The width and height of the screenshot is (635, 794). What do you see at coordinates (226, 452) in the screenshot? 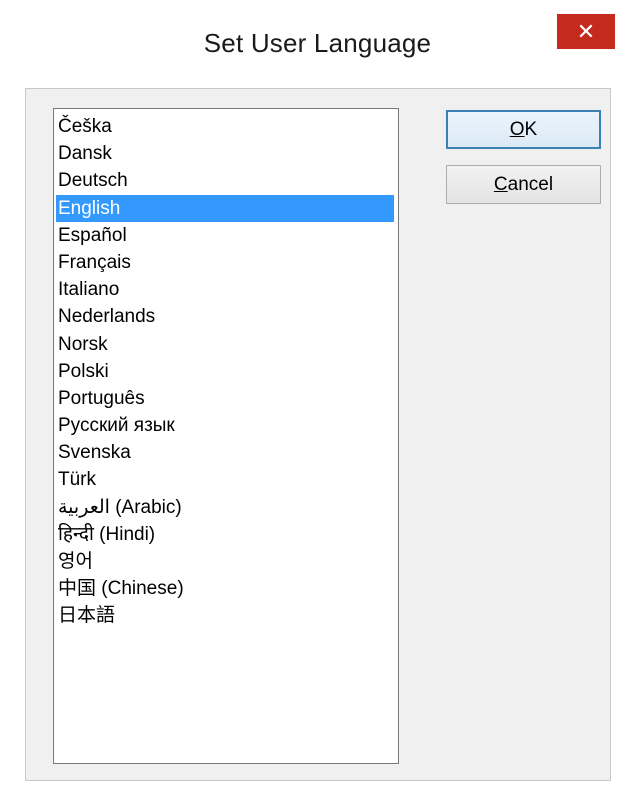
I see `language-item: Svenska` at bounding box center [226, 452].